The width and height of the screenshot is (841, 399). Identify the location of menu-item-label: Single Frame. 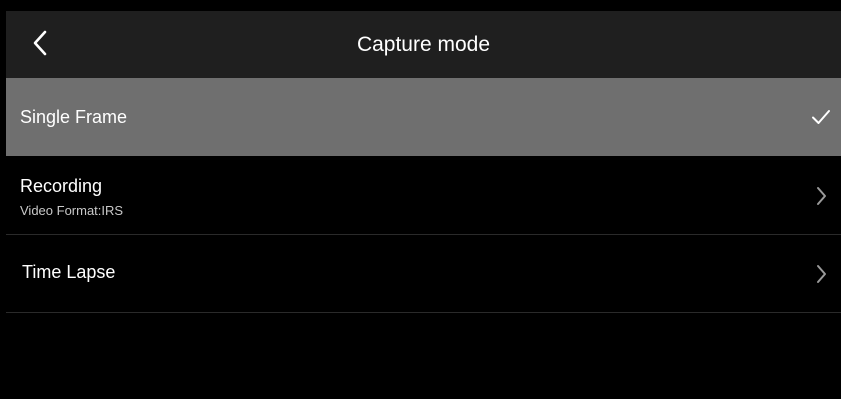
(74, 117).